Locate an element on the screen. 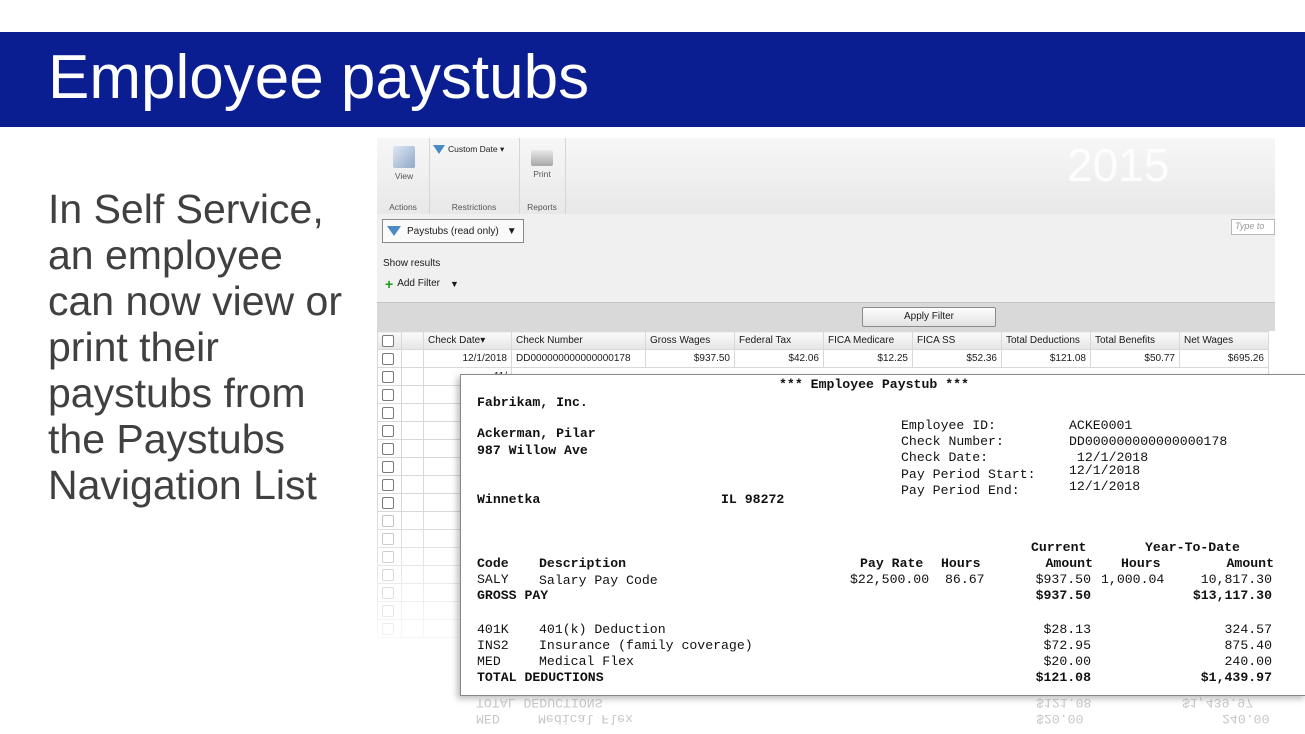  gross-pay-current: $937.50 is located at coordinates (1063, 595).